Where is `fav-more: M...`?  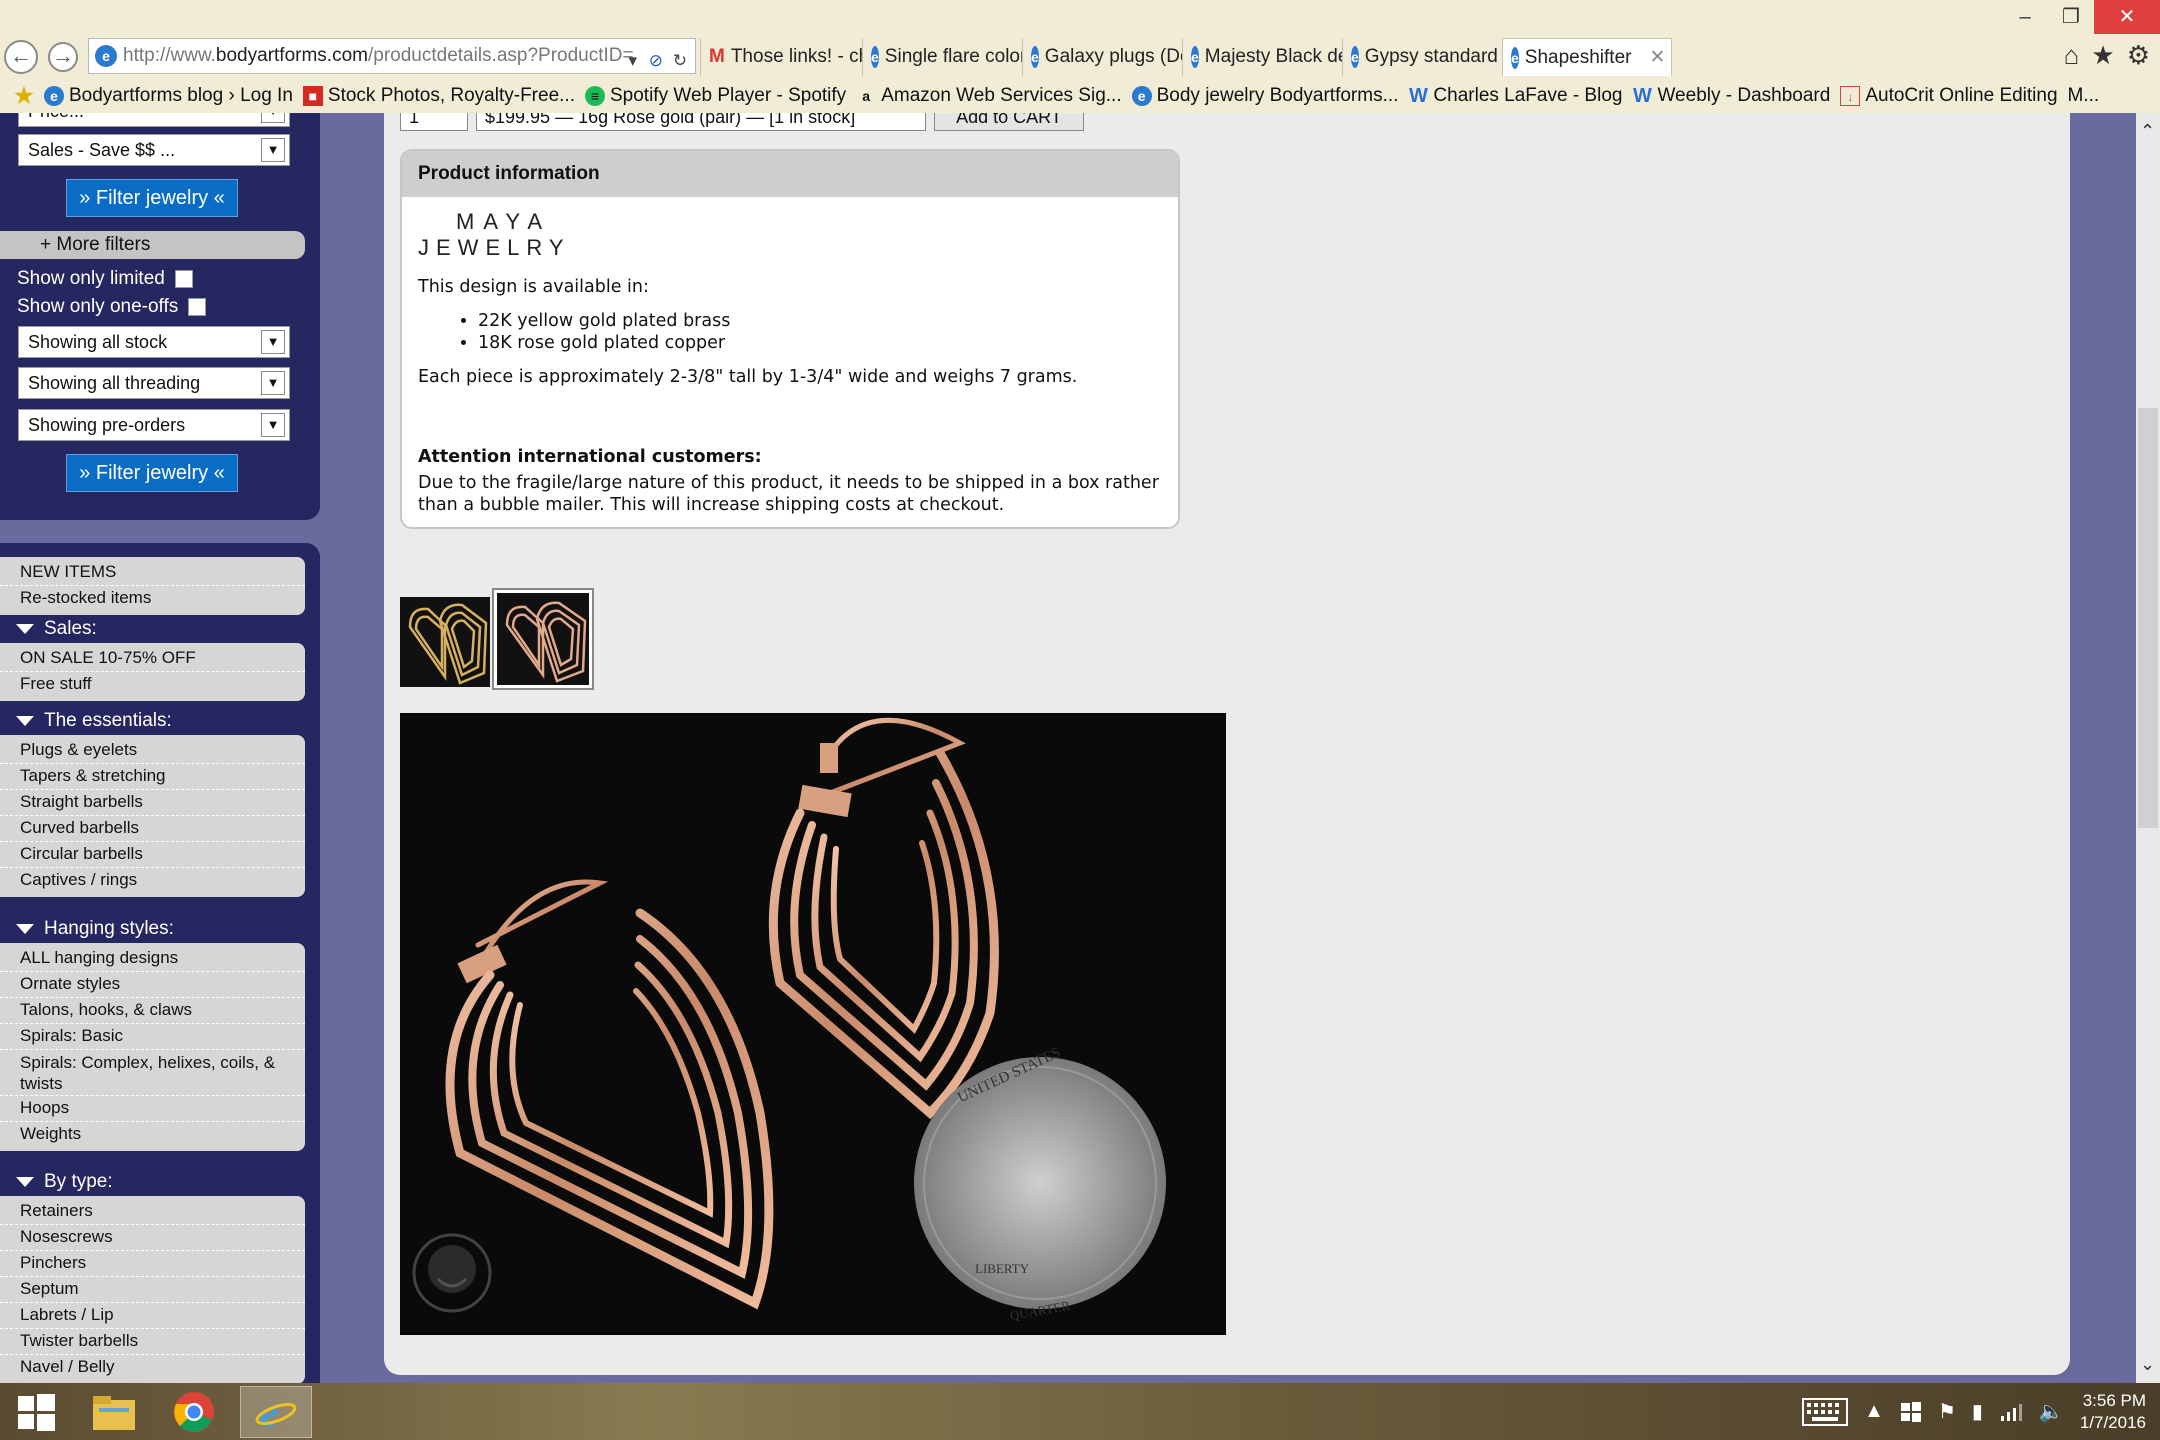 fav-more: M... is located at coordinates (2084, 96).